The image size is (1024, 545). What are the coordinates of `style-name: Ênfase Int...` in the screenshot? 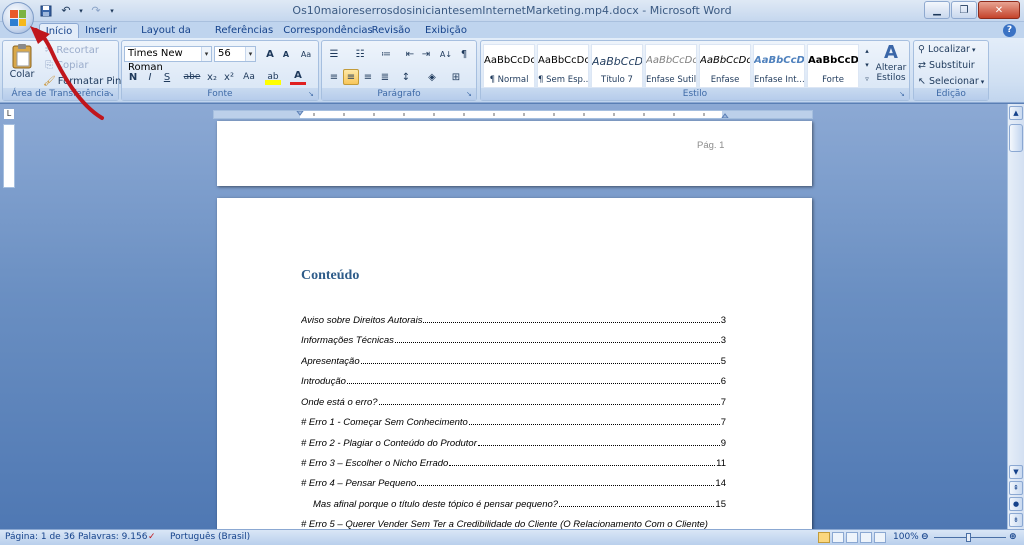 It's located at (779, 80).